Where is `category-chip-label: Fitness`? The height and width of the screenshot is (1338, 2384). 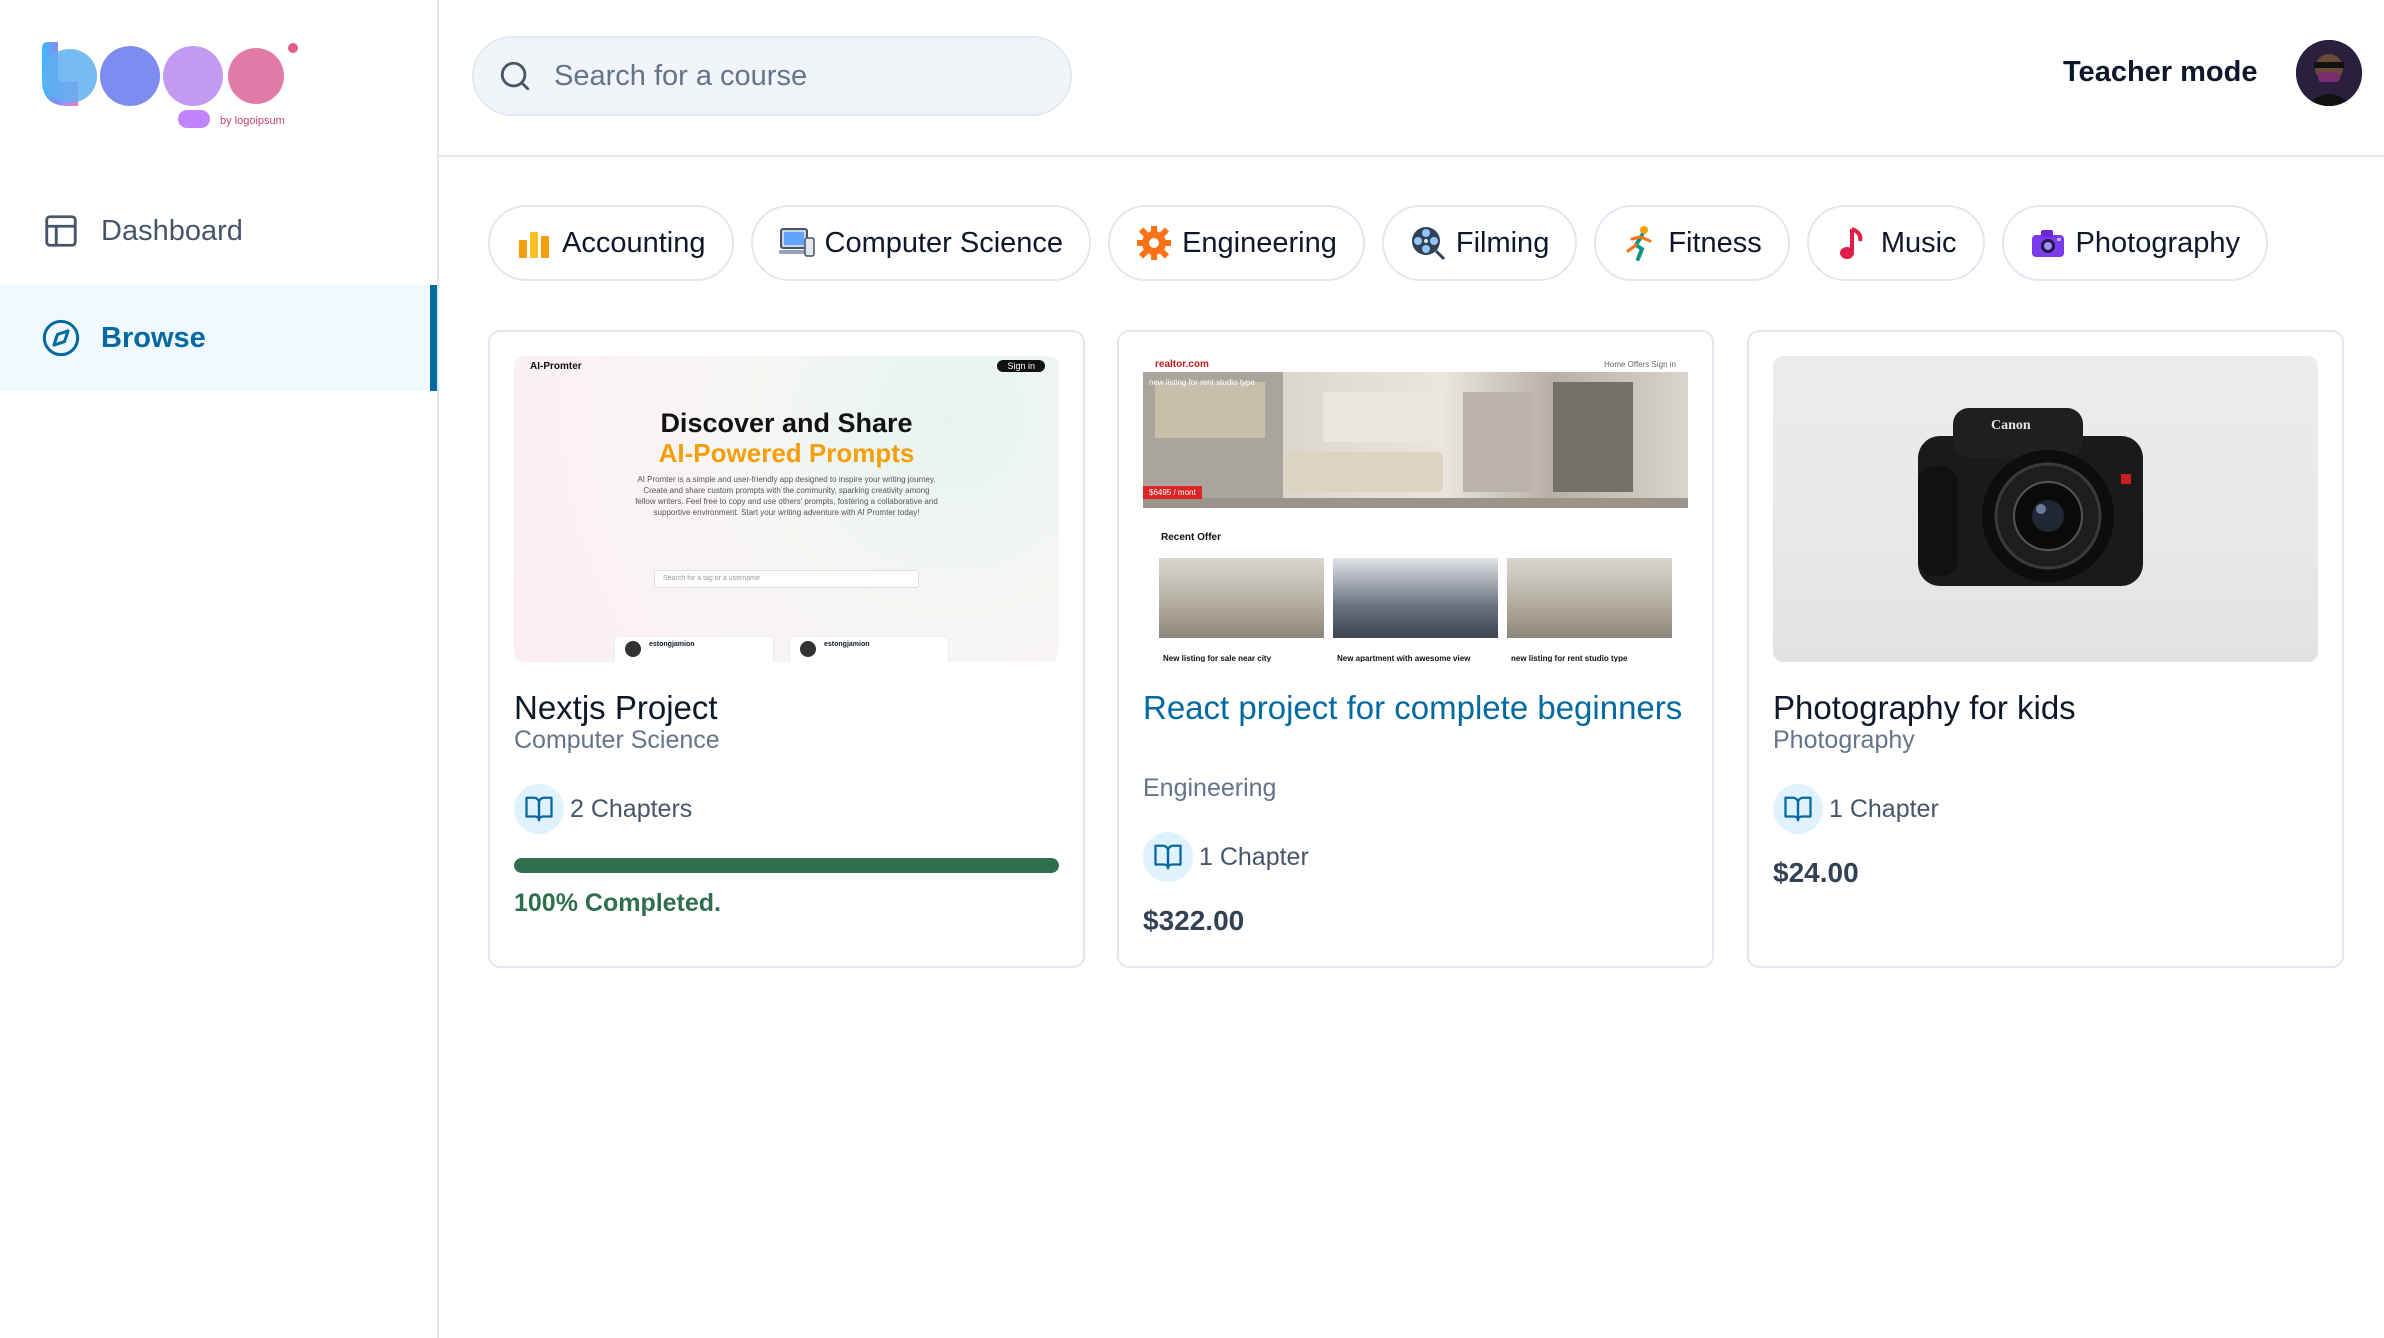 category-chip-label: Fitness is located at coordinates (1715, 242).